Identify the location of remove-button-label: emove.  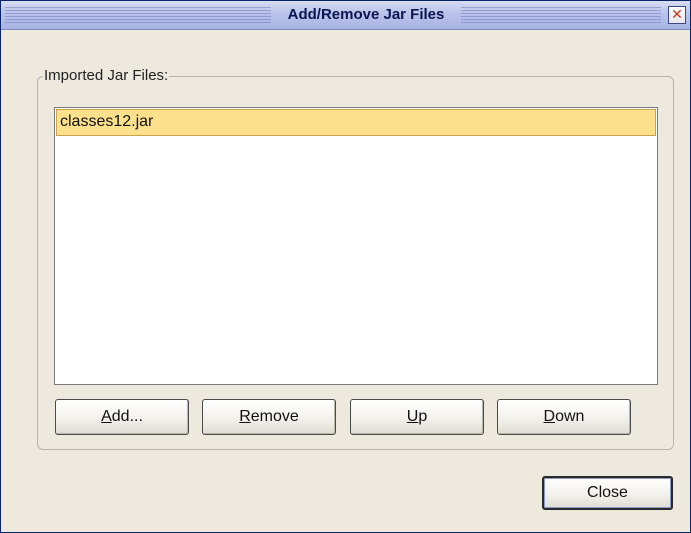
(274, 416).